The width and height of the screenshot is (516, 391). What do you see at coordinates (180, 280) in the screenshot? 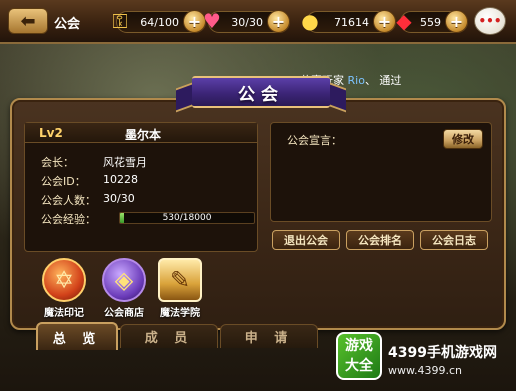
I see `book-icon: ✎` at bounding box center [180, 280].